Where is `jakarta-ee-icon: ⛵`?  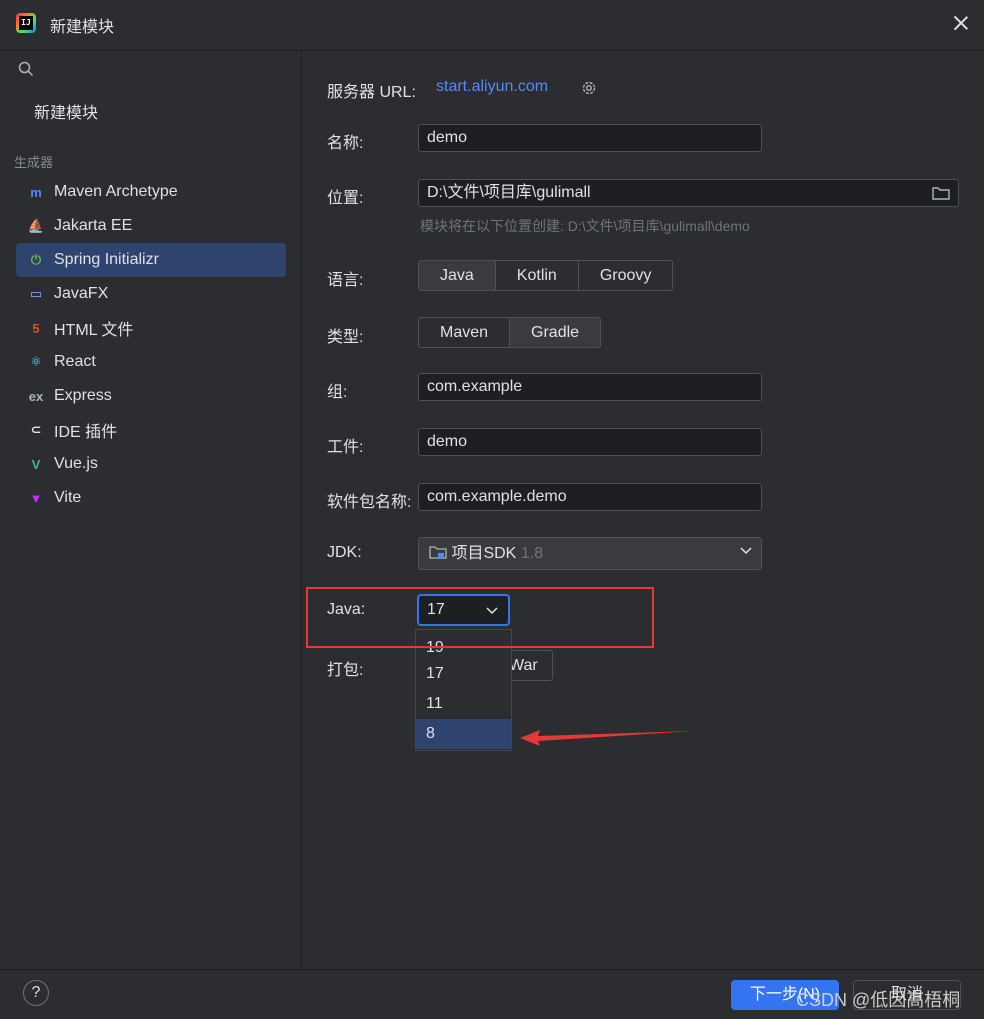
jakarta-ee-icon: ⛵ is located at coordinates (36, 225).